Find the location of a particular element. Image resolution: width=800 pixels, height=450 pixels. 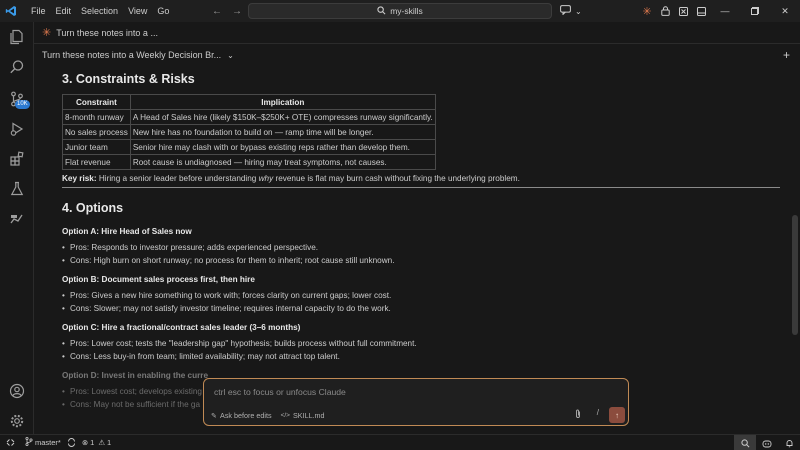

table-cell: 8-month runway is located at coordinates (96, 117).